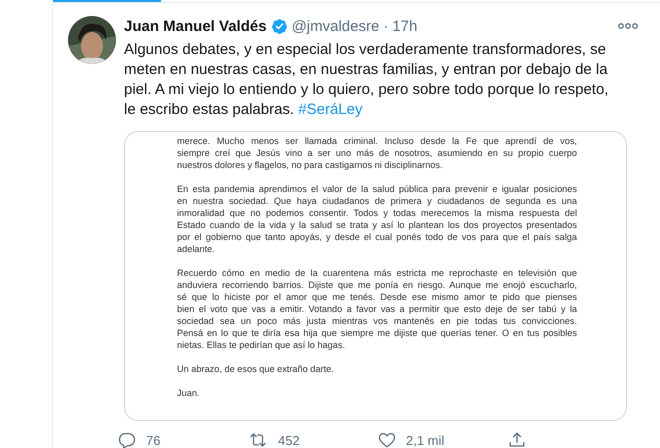 This screenshot has width=660, height=448. I want to click on author-handle: @jmvaldesre, so click(336, 26).